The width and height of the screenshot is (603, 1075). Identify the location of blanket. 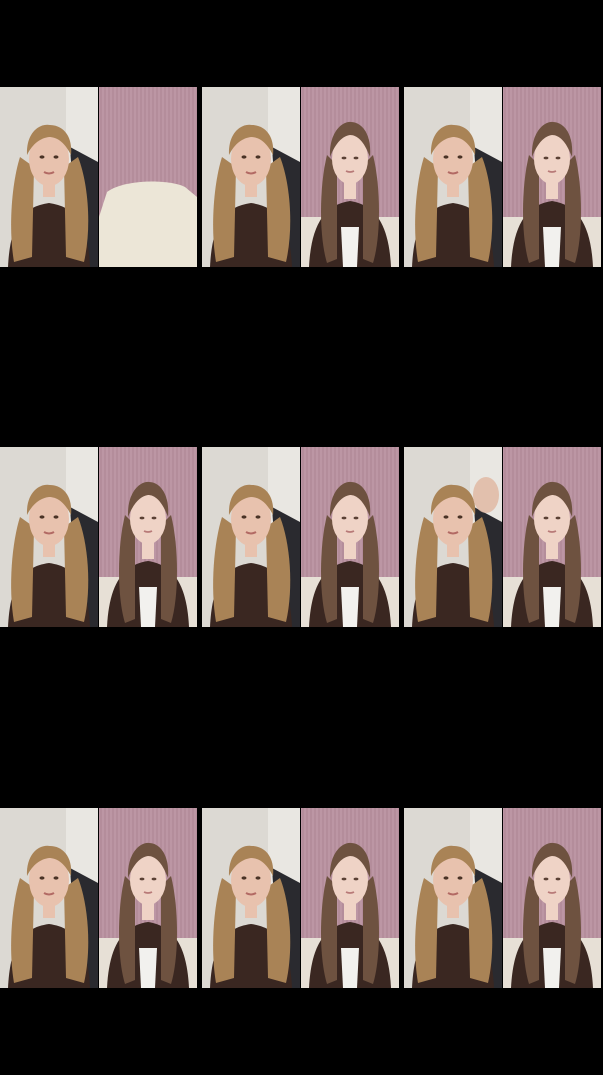
(148, 224).